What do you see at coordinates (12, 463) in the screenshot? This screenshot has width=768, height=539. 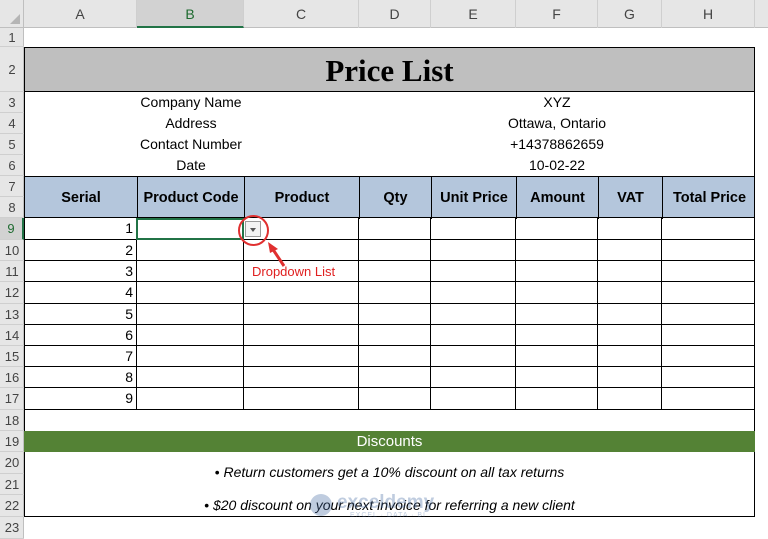 I see `row-header-20: 20` at bounding box center [12, 463].